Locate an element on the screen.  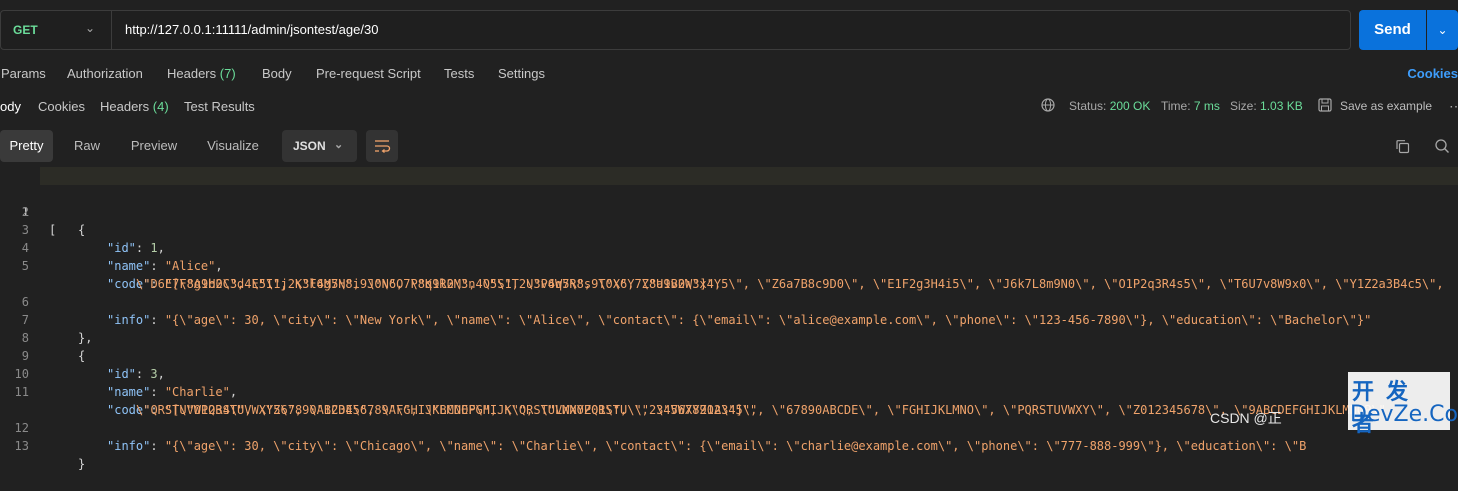
tab-test-results: Test Results is located at coordinates (219, 106).